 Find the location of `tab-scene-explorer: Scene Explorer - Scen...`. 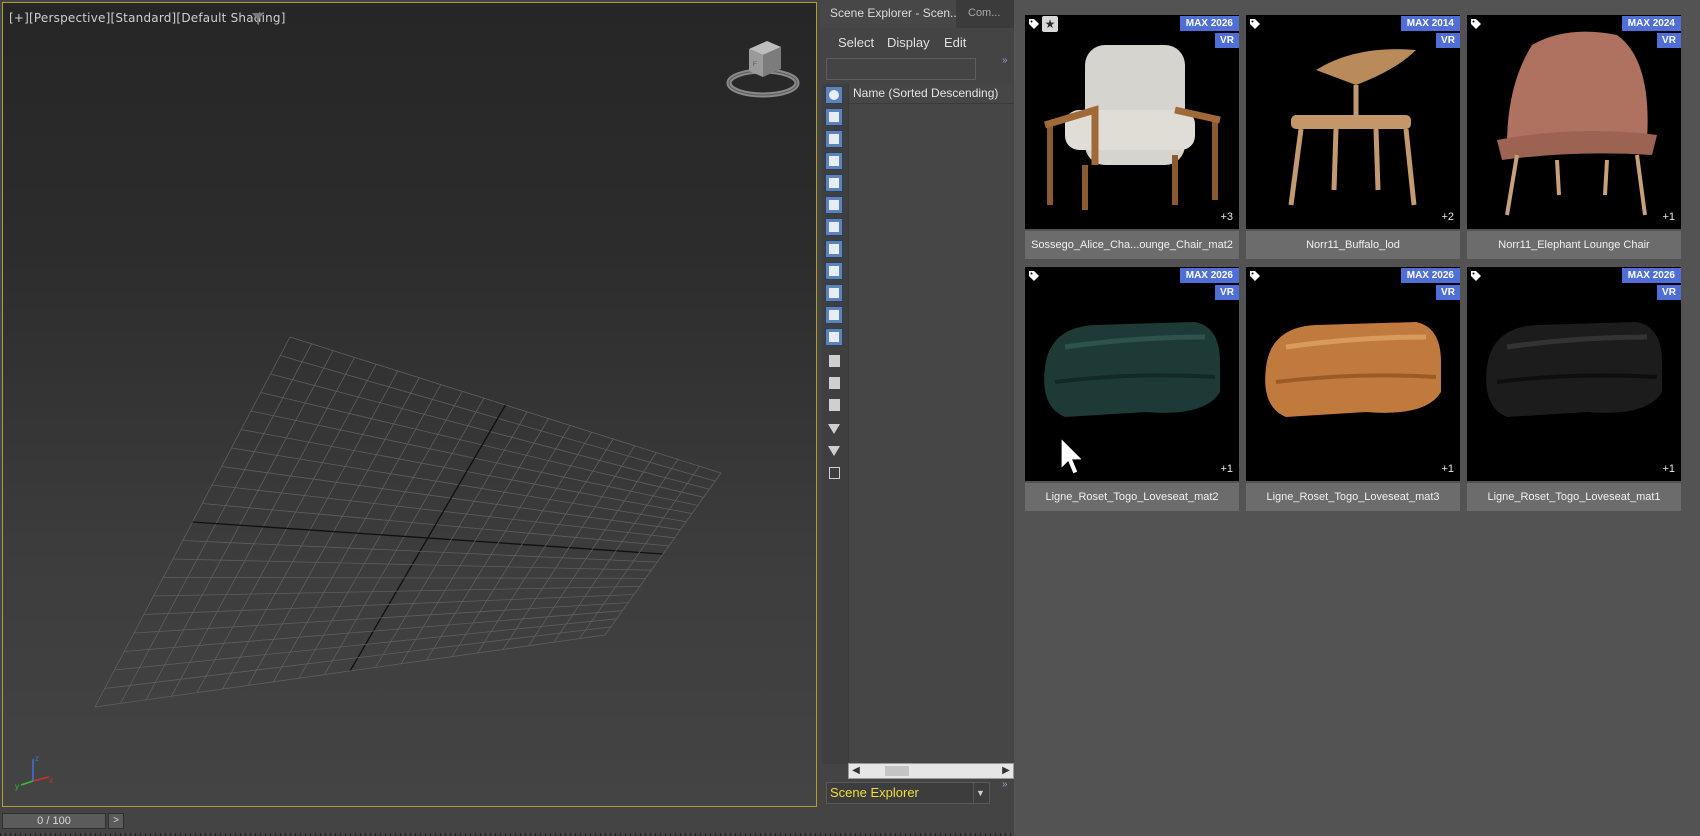

tab-scene-explorer: Scene Explorer - Scen... is located at coordinates (888, 14).